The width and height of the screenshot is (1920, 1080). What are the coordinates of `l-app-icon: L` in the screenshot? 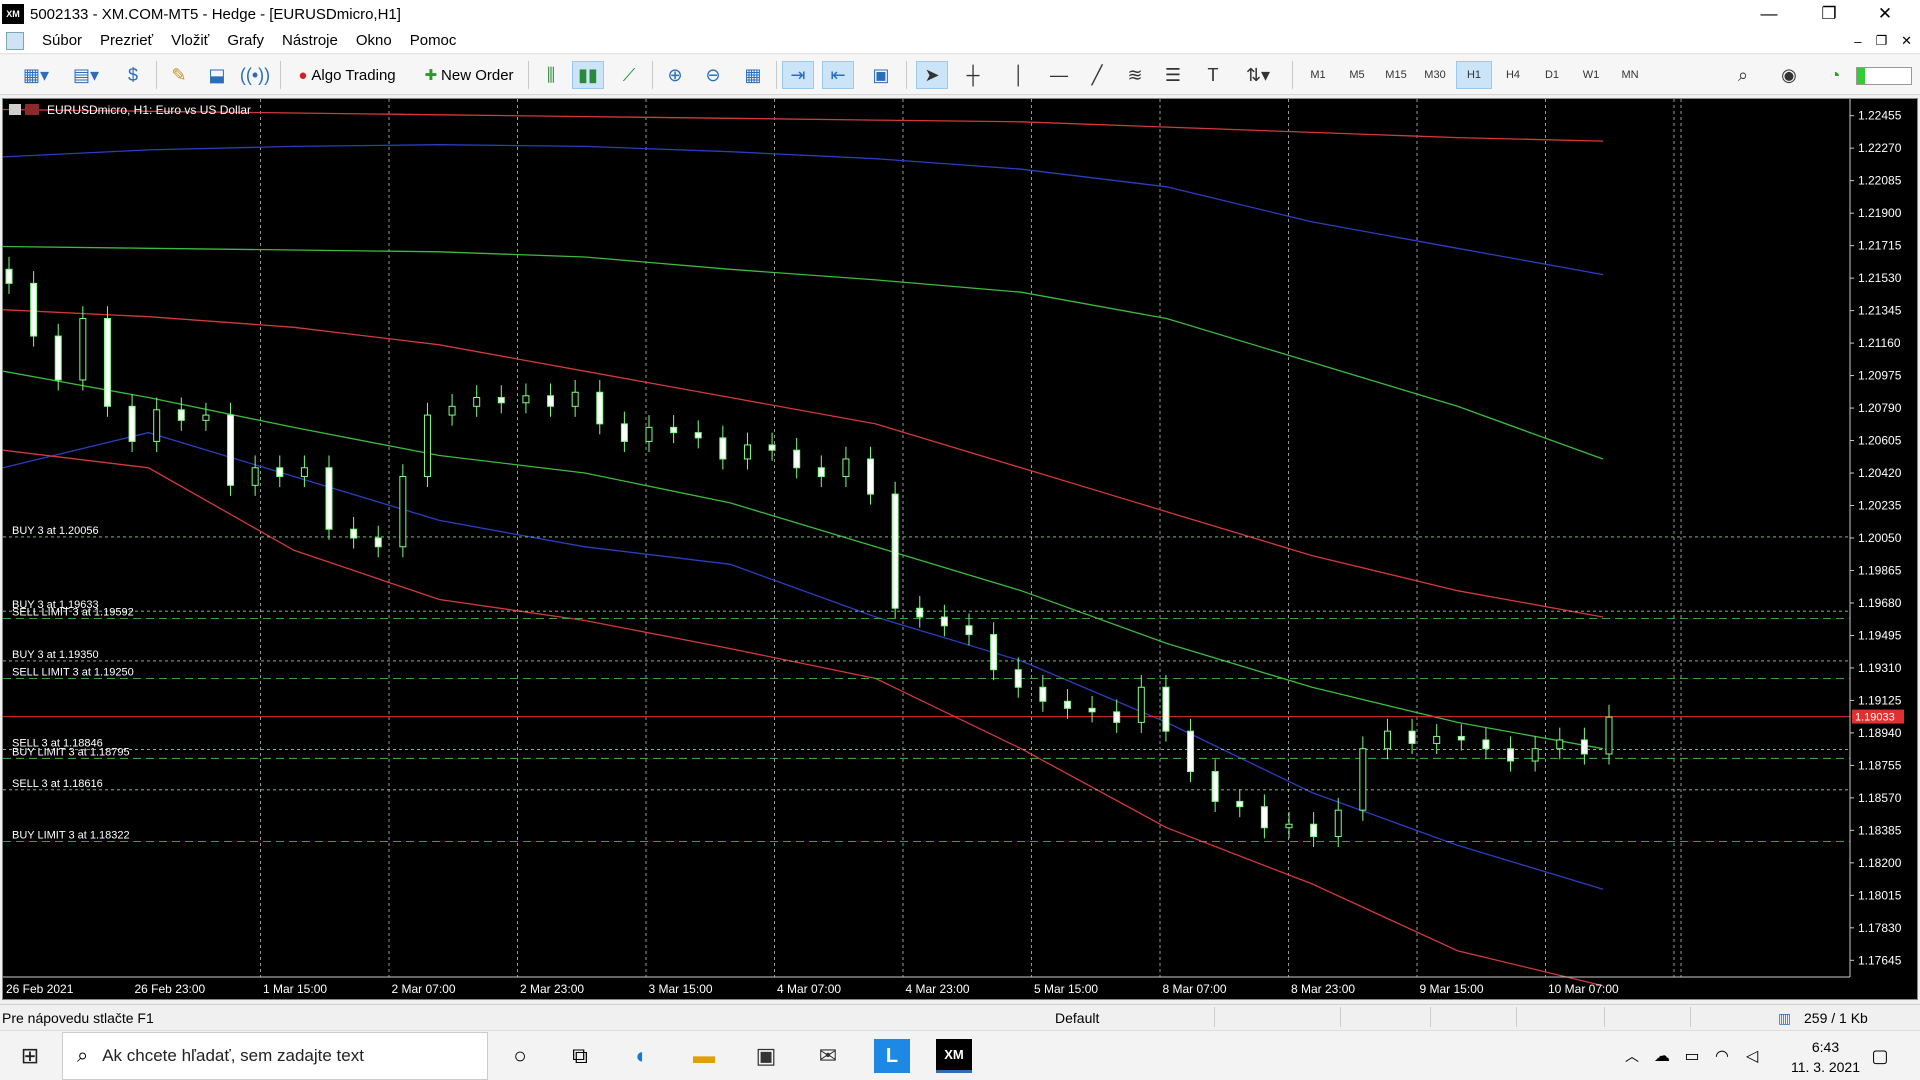 It's located at (892, 1056).